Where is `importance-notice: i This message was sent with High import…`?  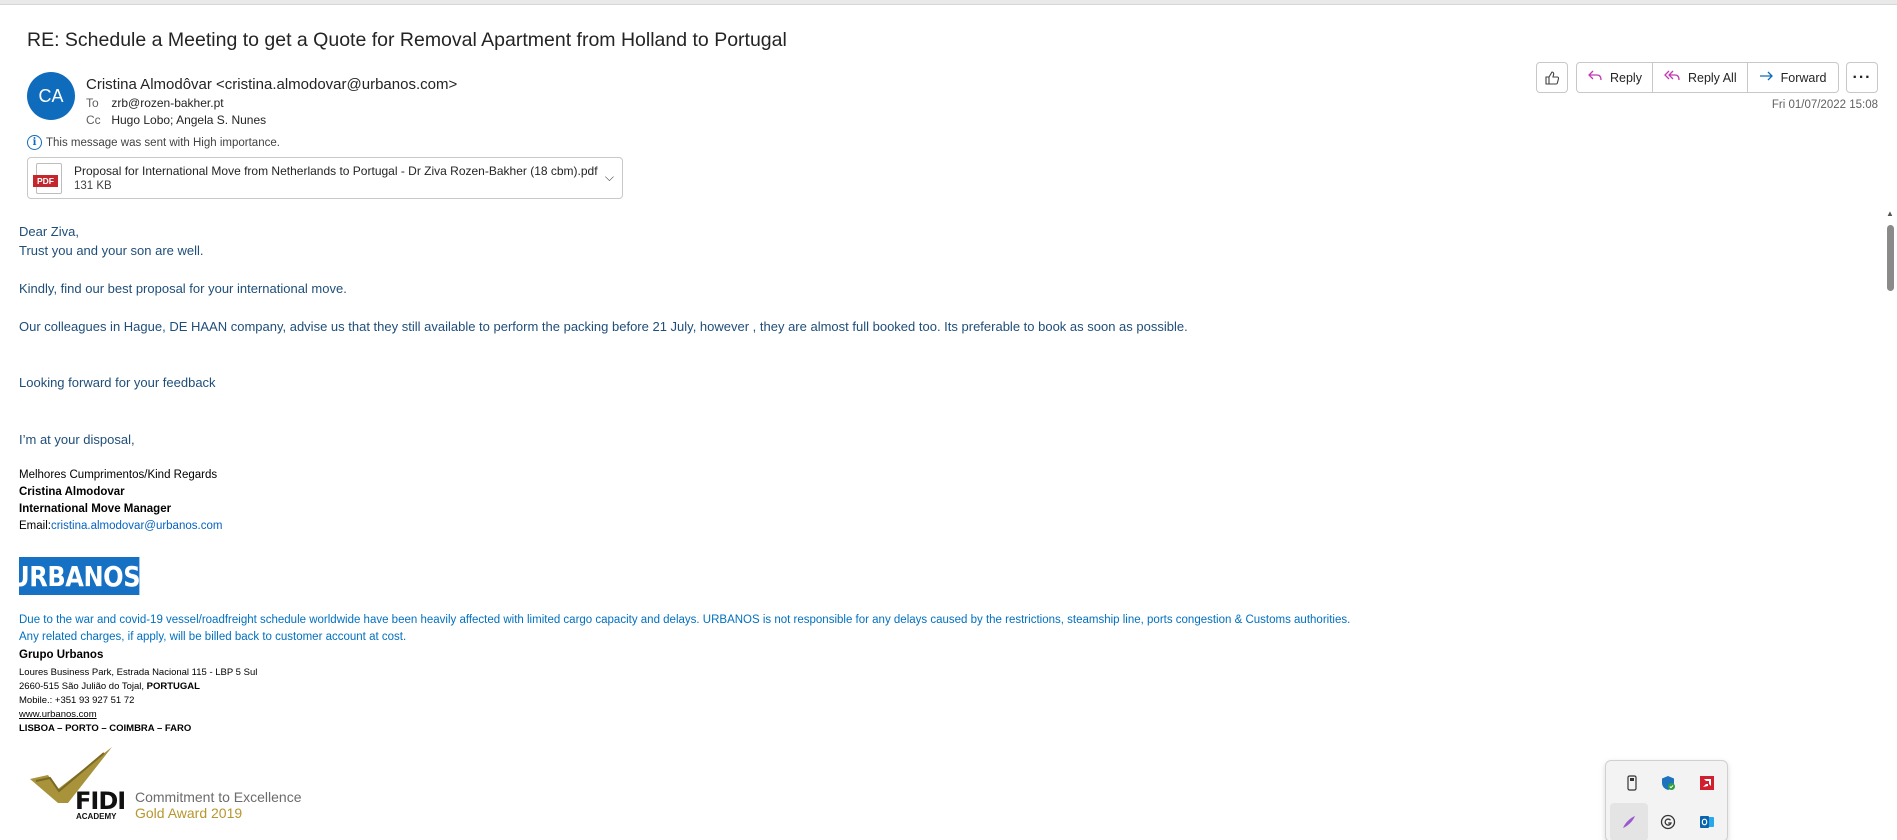 importance-notice: i This message was sent with High import… is located at coordinates (153, 142).